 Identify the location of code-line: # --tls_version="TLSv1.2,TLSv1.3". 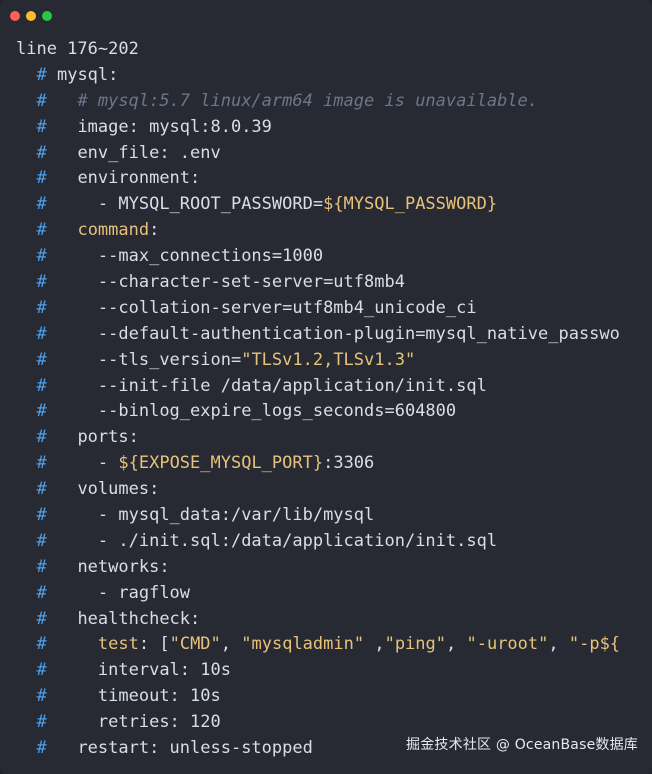
(334, 361).